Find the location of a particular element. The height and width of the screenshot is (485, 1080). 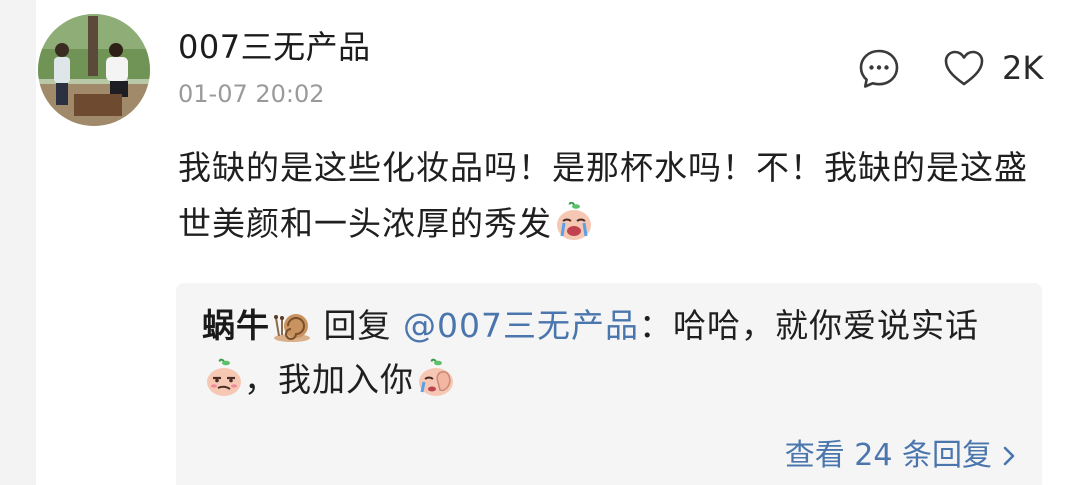

snail-emoji is located at coordinates (292, 328).